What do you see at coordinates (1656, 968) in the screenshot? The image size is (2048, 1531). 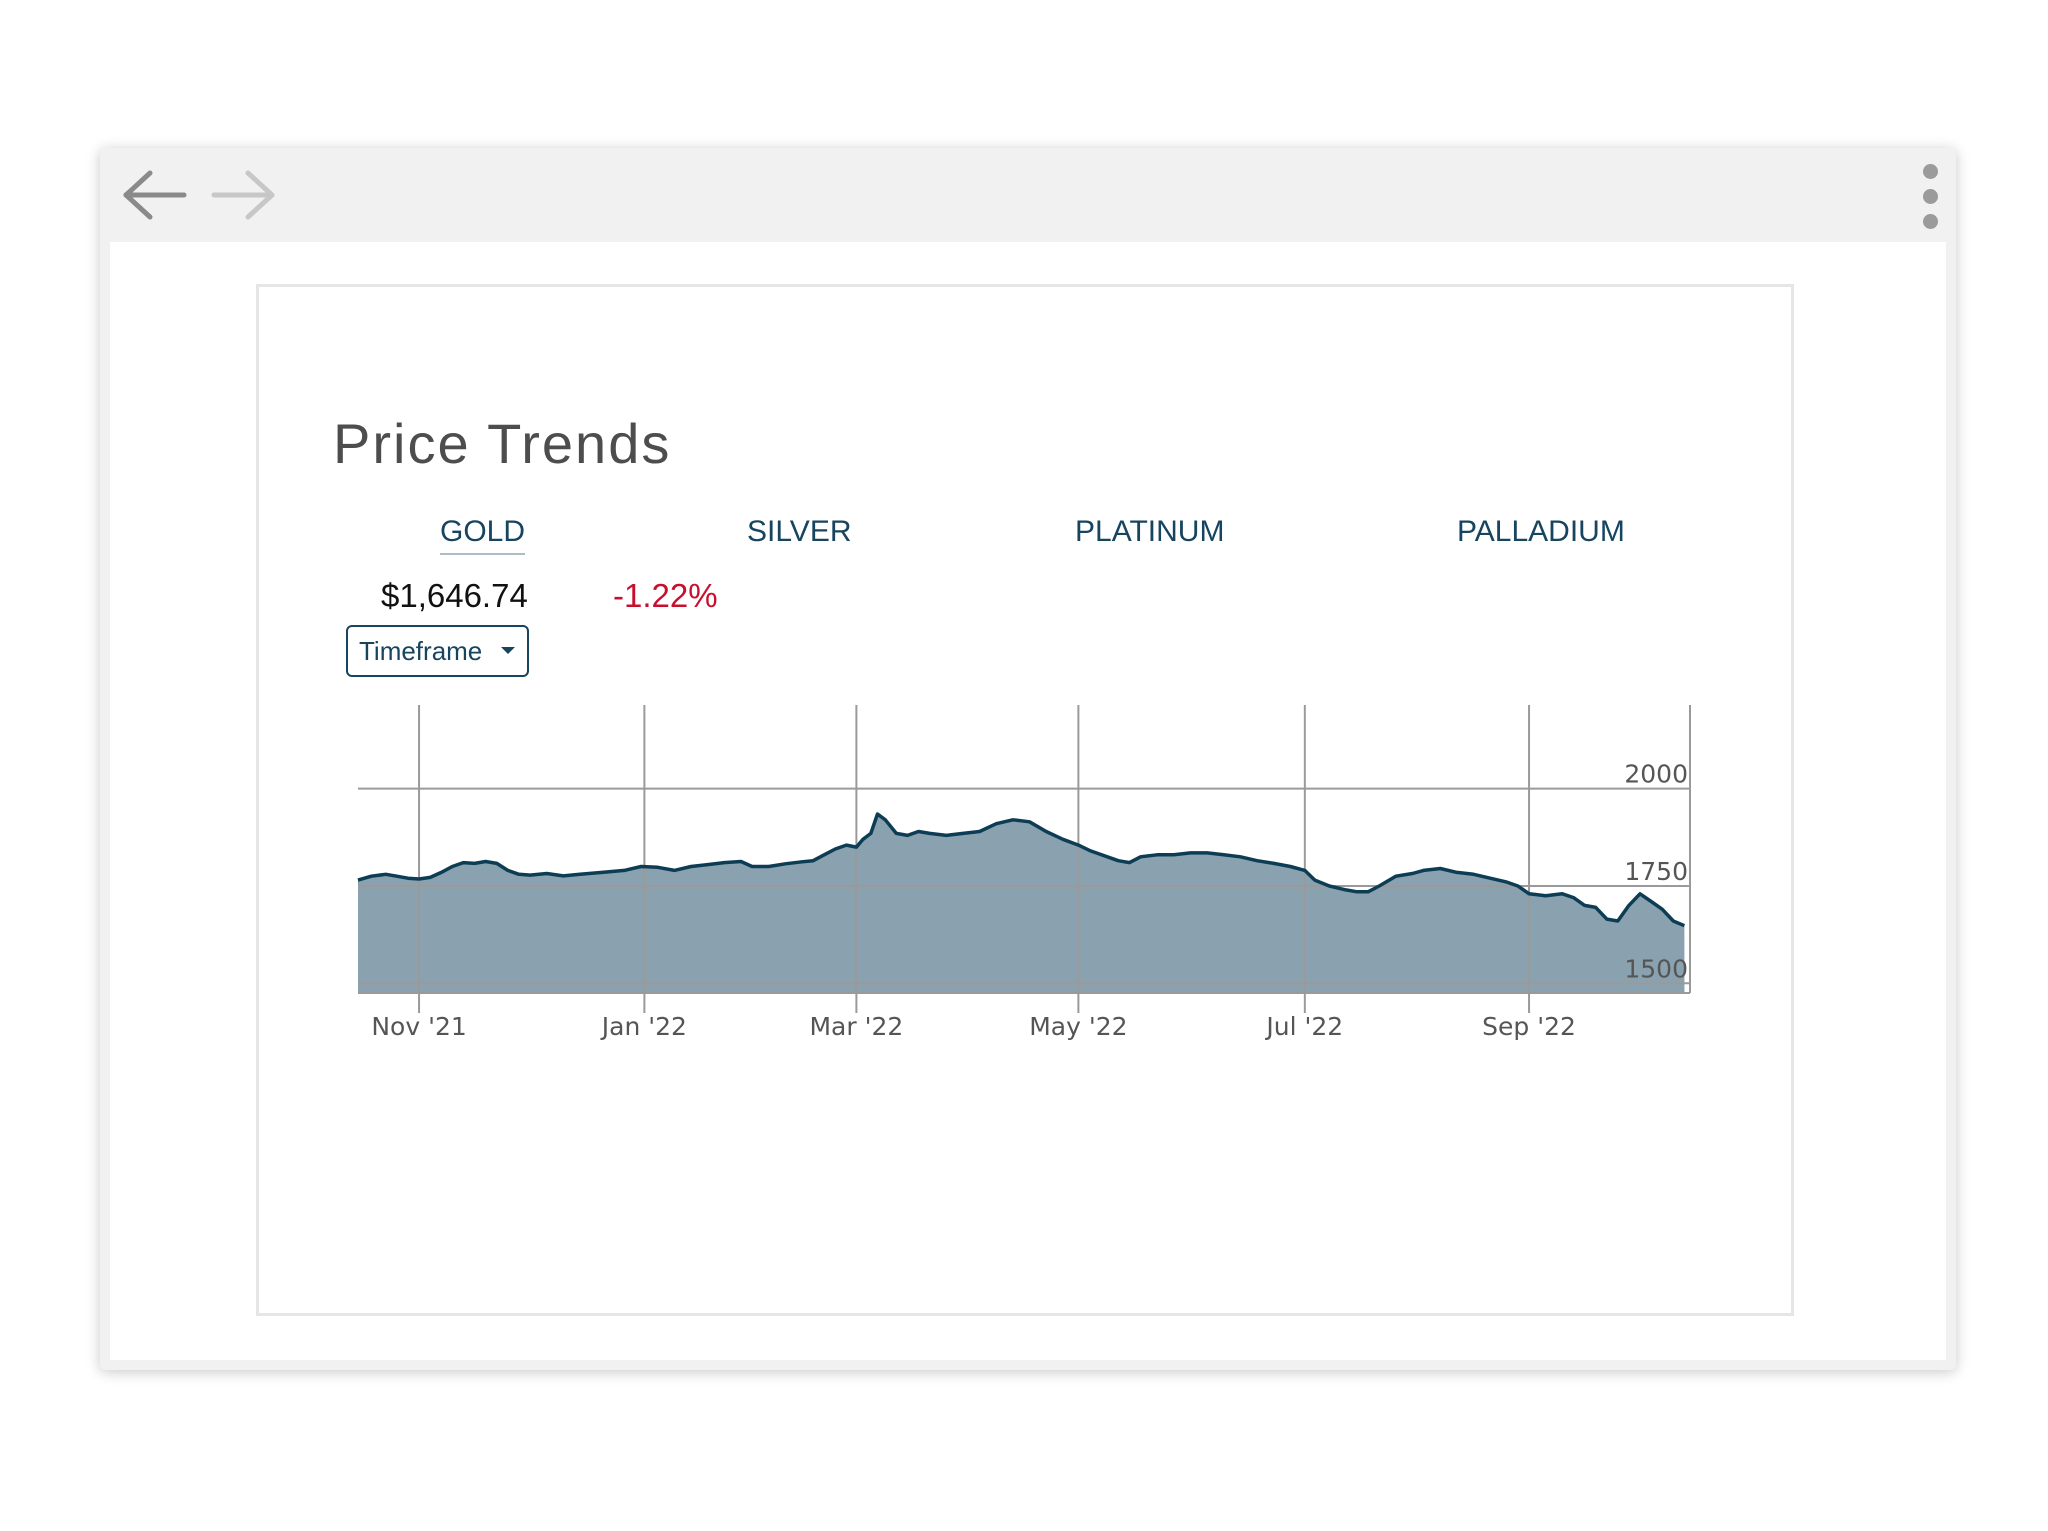 I see `y-tick-label: 1500` at bounding box center [1656, 968].